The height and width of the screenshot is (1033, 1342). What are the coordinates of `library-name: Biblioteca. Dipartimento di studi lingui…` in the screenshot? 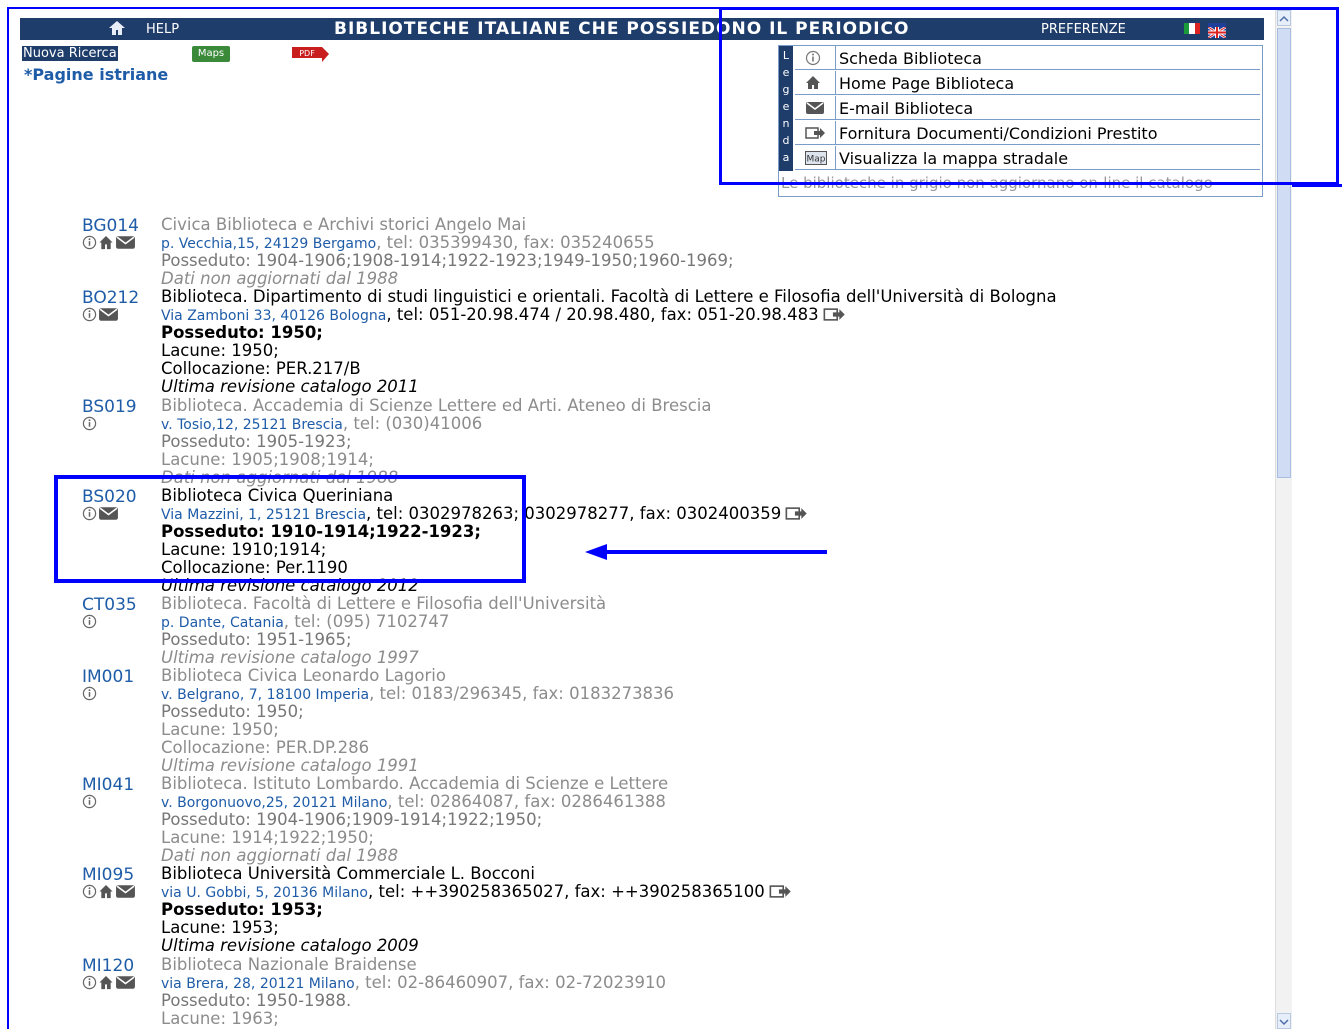 It's located at (609, 296).